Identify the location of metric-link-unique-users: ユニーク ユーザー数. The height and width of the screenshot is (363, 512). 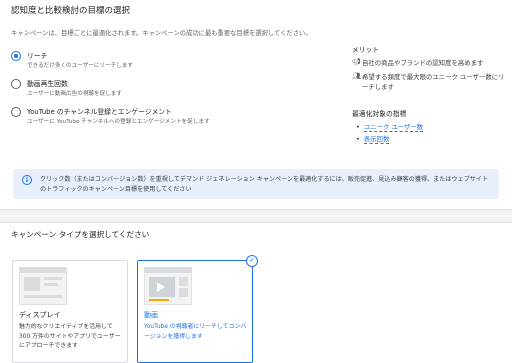
(393, 127).